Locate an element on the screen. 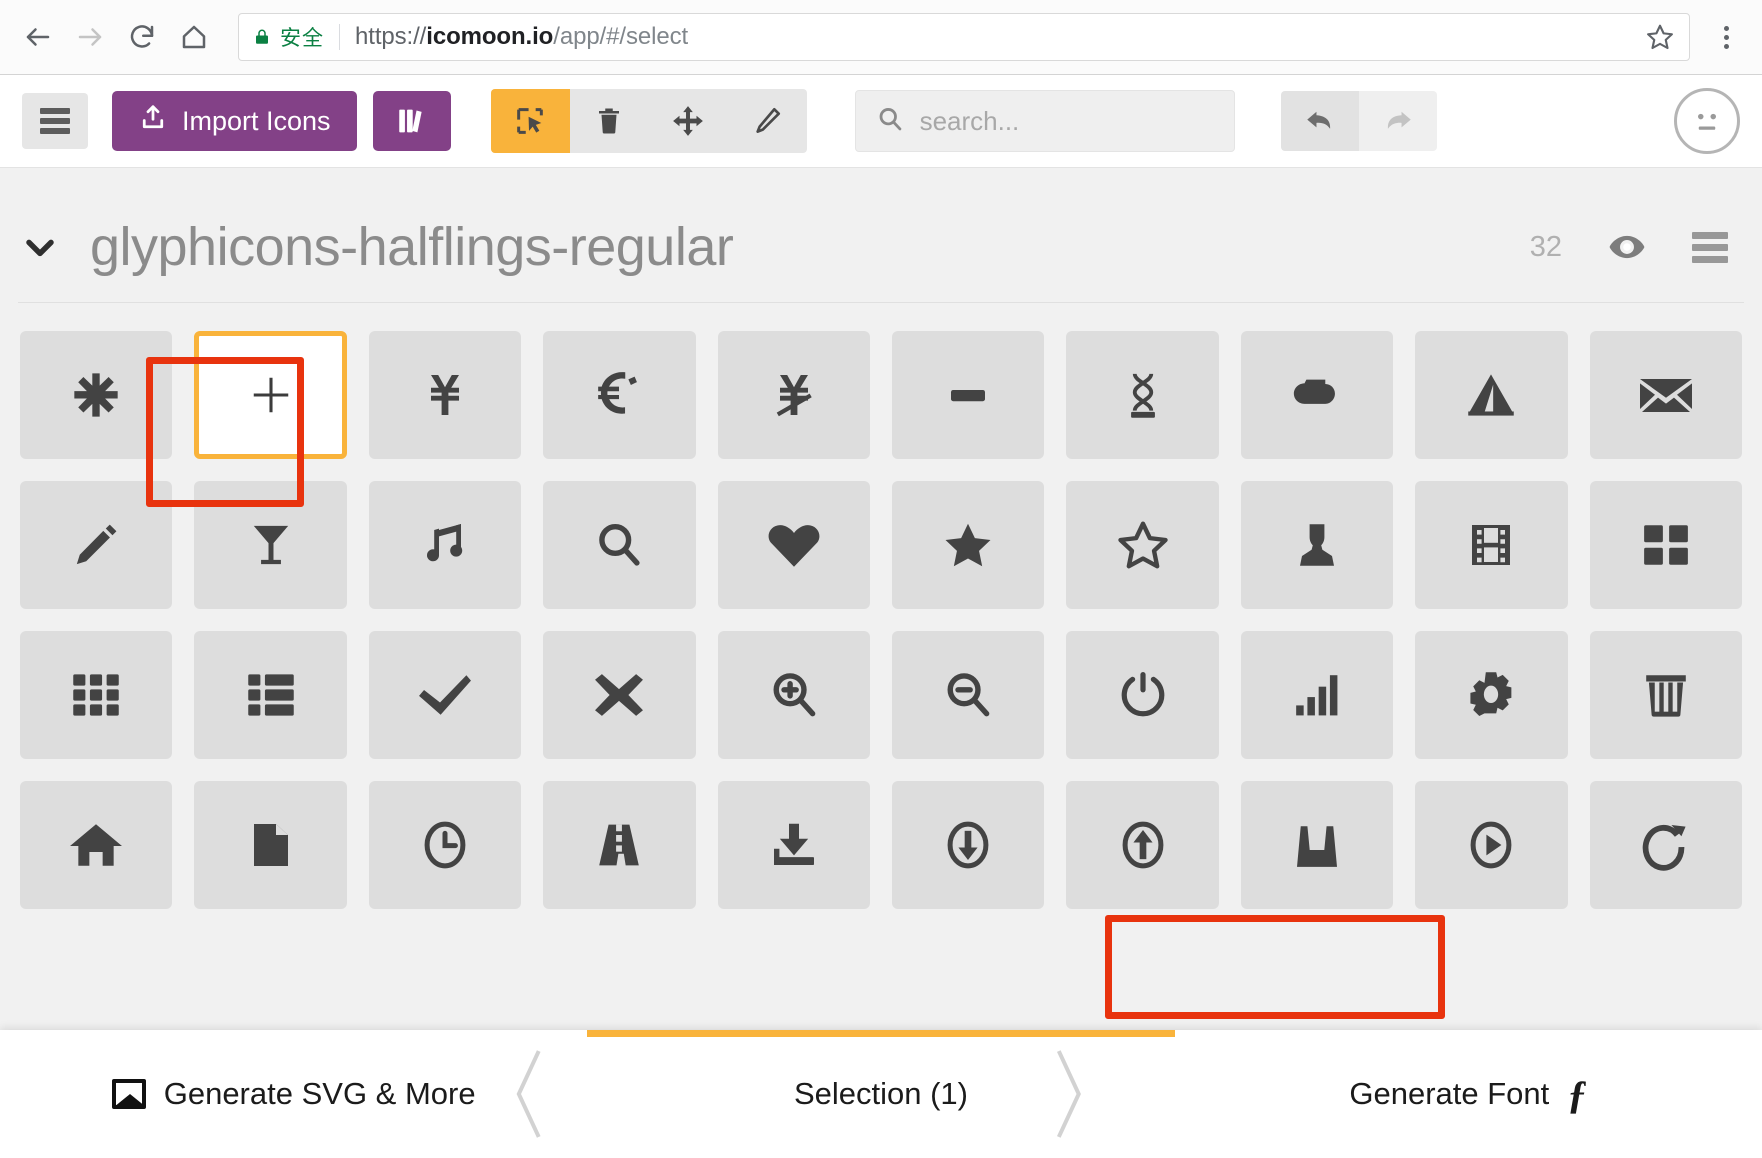  icon-cell-play-circle is located at coordinates (1491, 845).